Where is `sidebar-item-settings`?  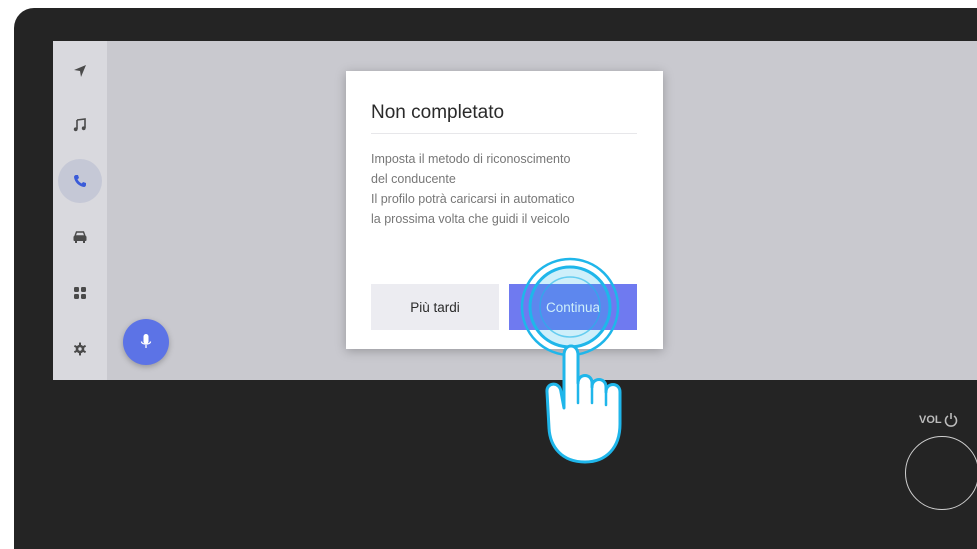
sidebar-item-settings is located at coordinates (80, 349).